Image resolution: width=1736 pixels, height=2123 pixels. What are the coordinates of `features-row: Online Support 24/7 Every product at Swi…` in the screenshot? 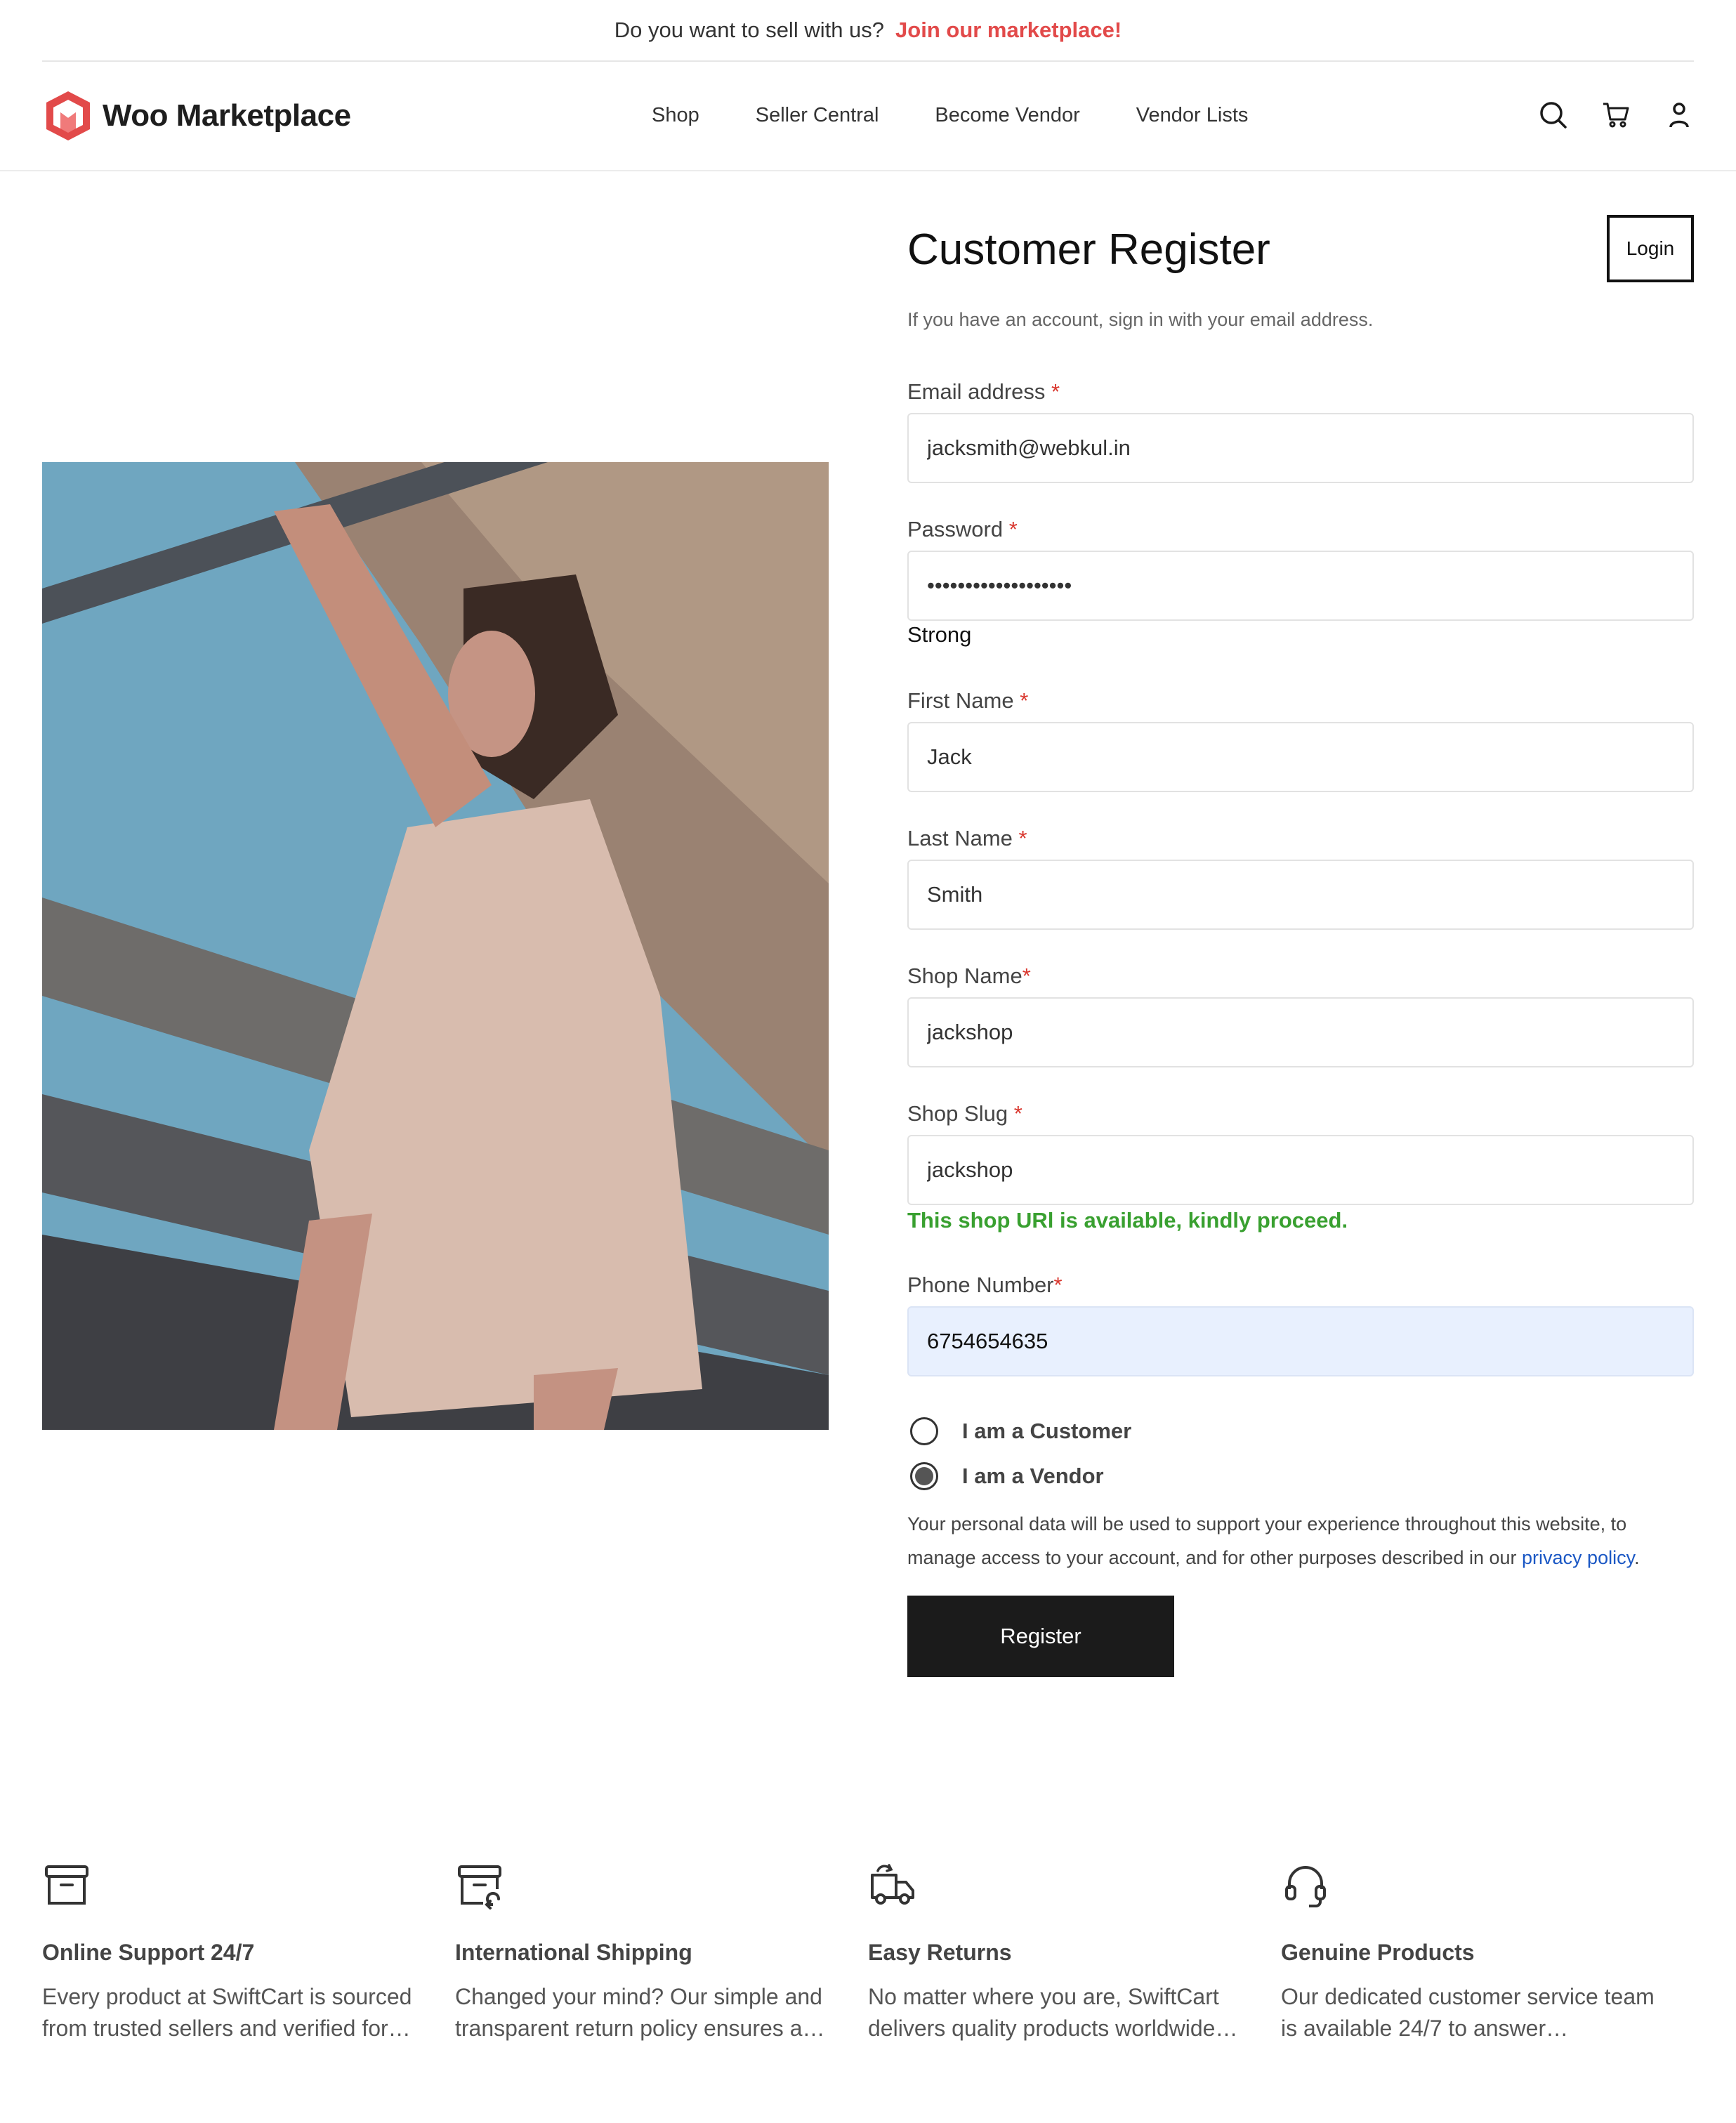 It's located at (868, 1953).